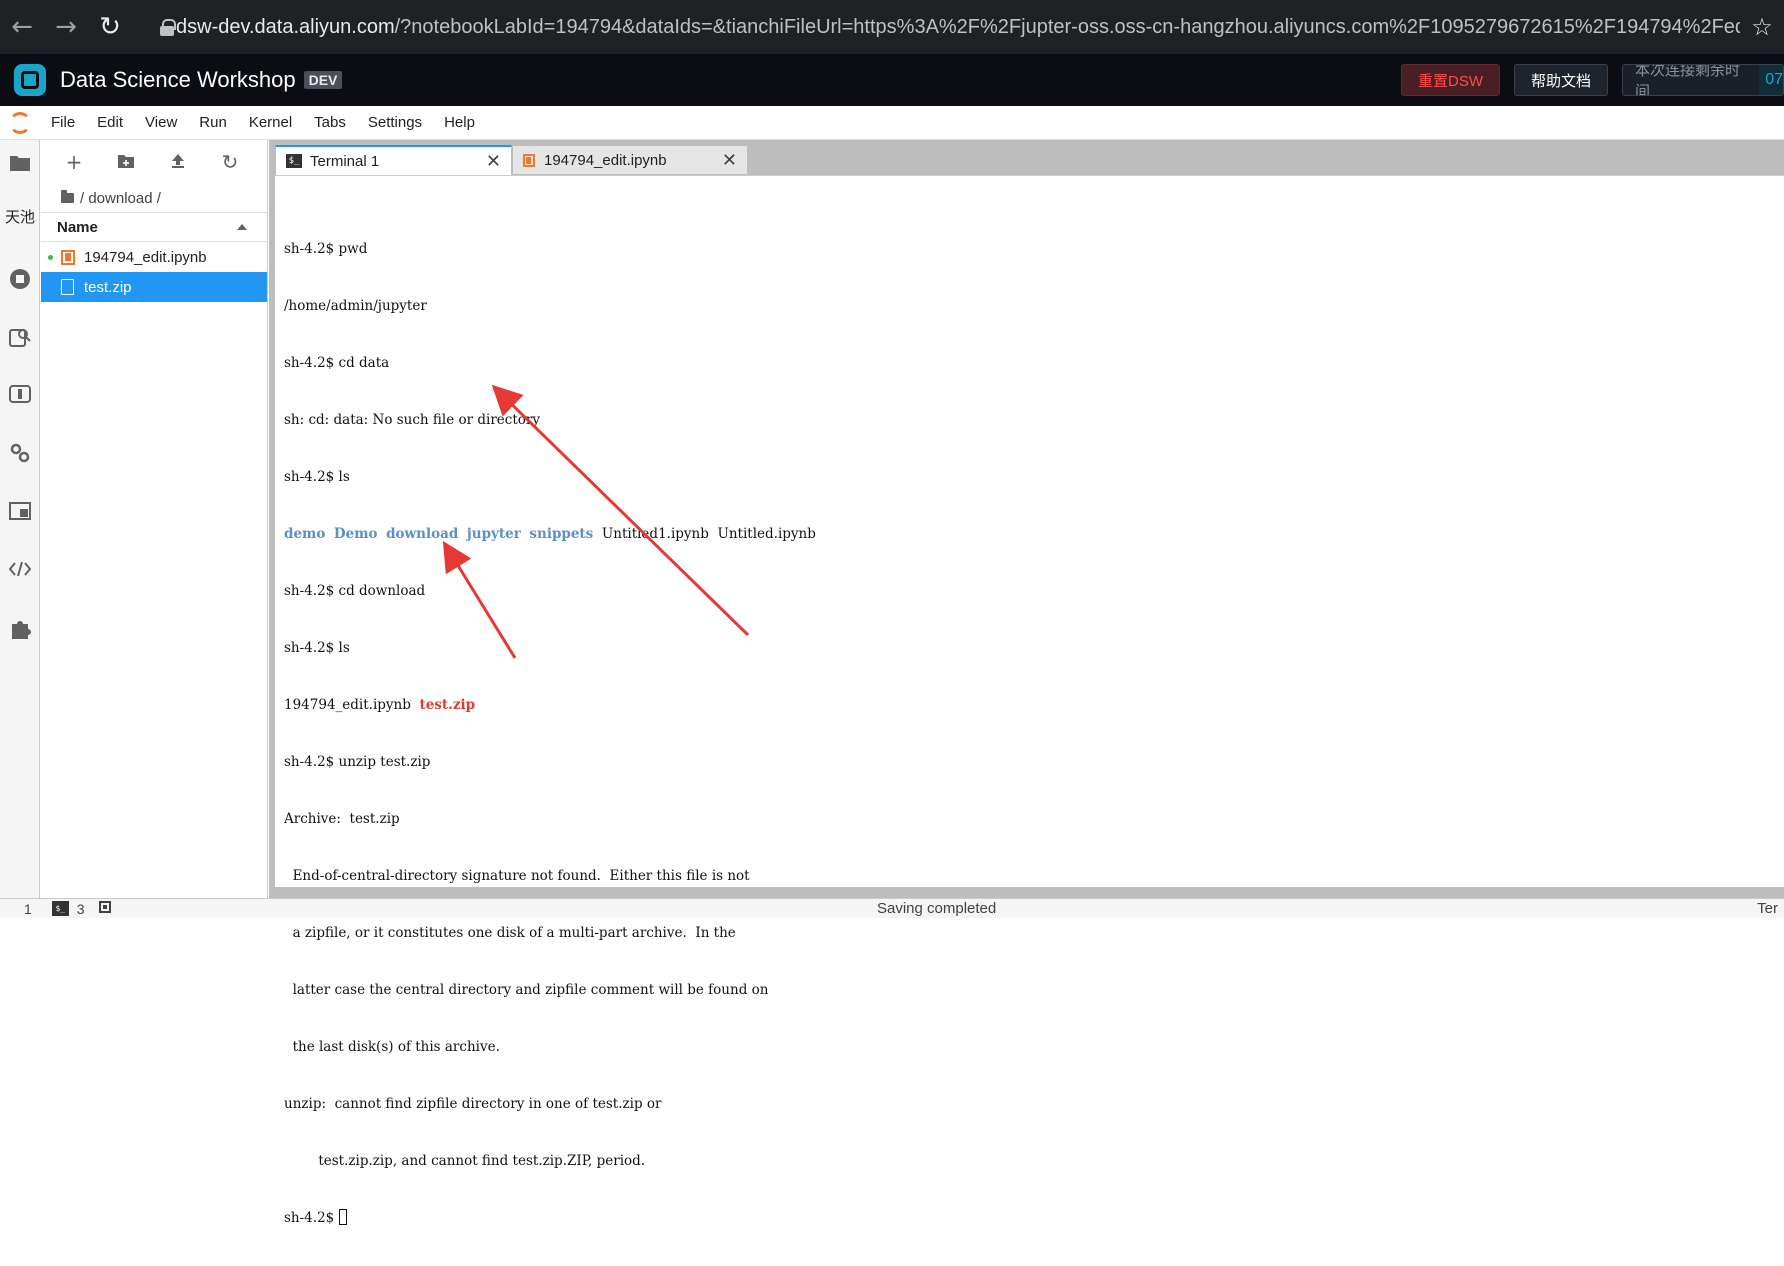  I want to click on status-right: Ter, so click(1767, 908).